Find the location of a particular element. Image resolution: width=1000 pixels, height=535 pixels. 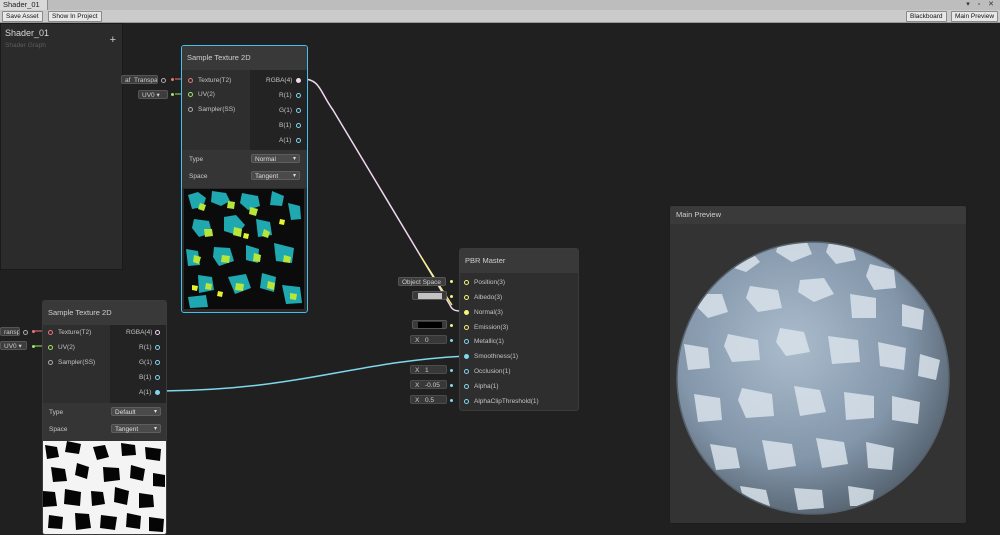

position-connector-dot is located at coordinates (451, 281).